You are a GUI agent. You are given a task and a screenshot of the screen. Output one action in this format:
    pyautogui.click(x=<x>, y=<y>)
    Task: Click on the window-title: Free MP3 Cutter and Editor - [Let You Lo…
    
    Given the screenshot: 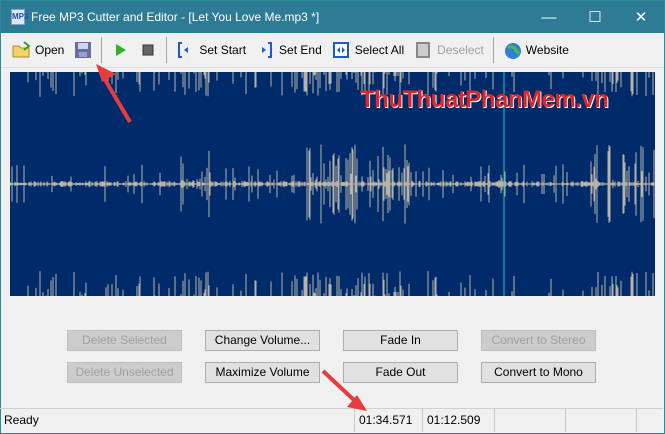 What is the action you would take?
    pyautogui.click(x=175, y=17)
    